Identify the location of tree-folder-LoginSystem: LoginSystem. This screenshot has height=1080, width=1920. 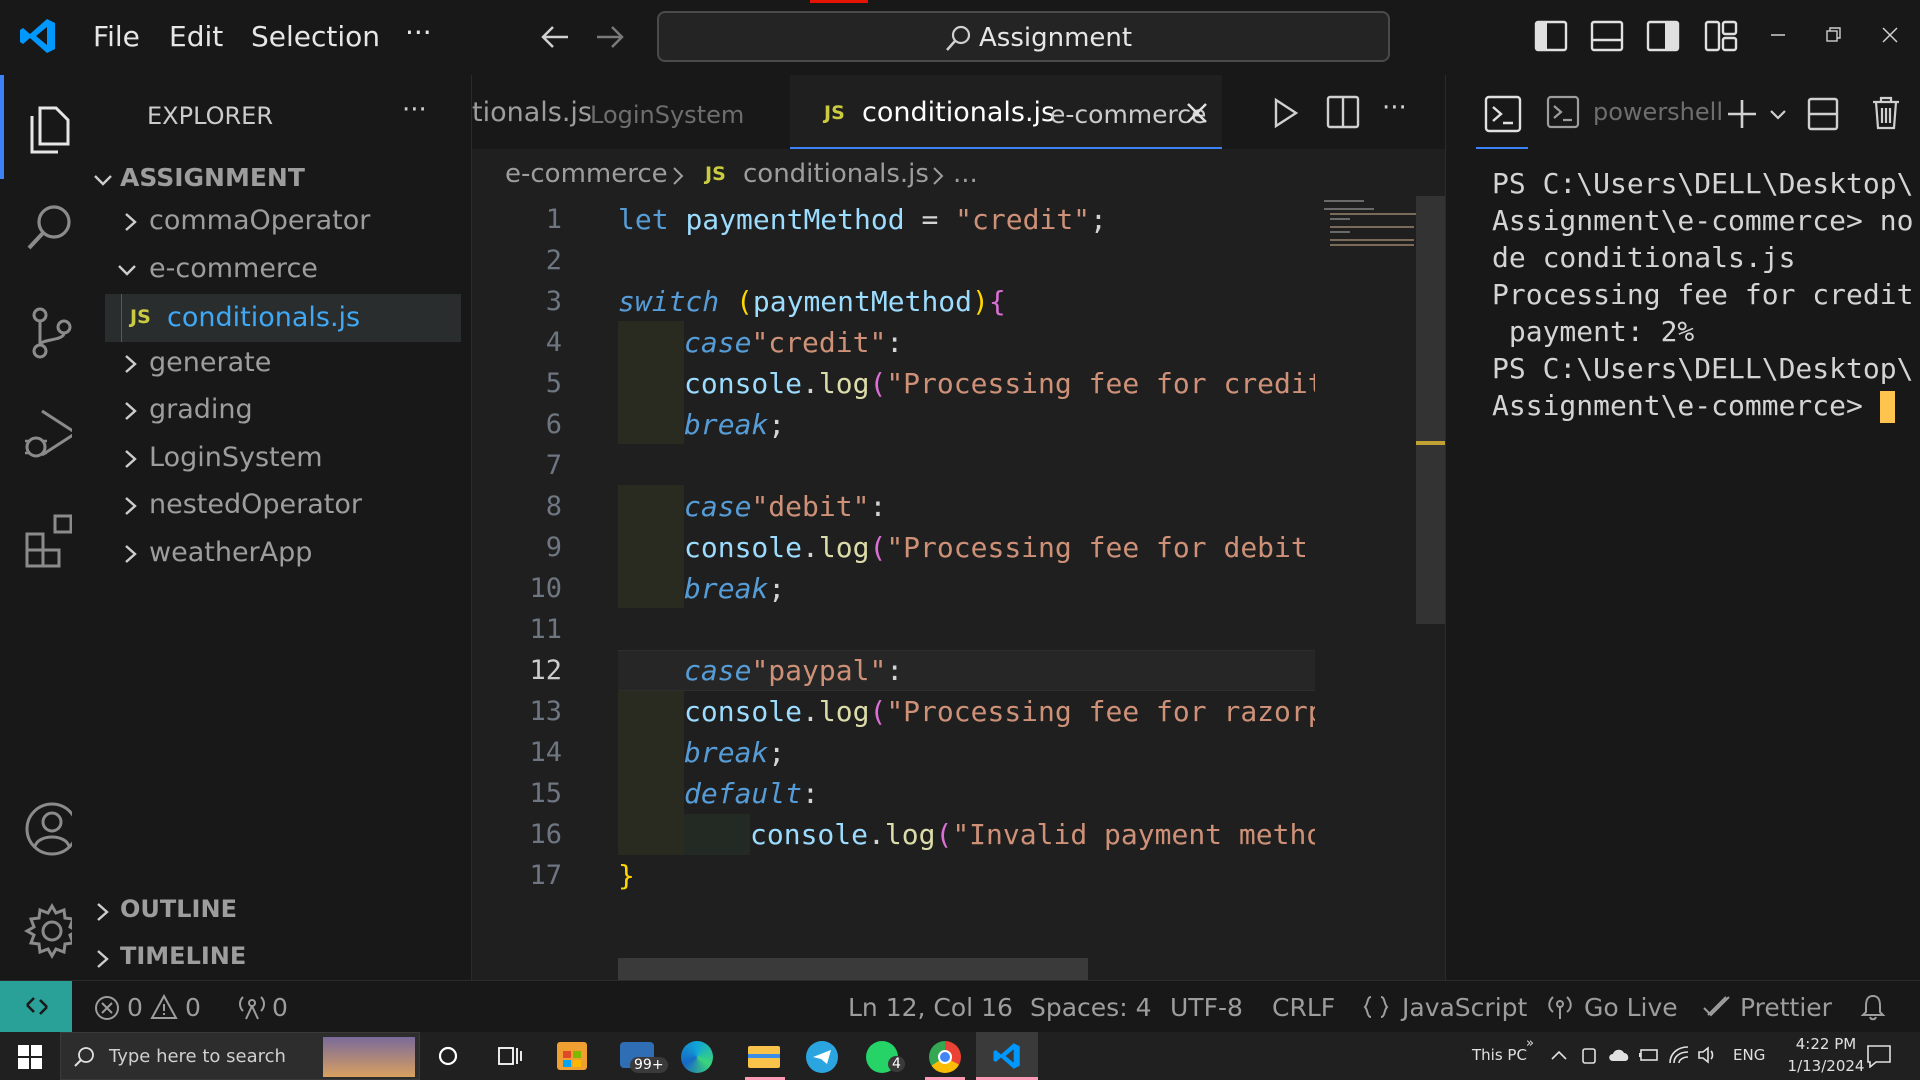
(282, 460).